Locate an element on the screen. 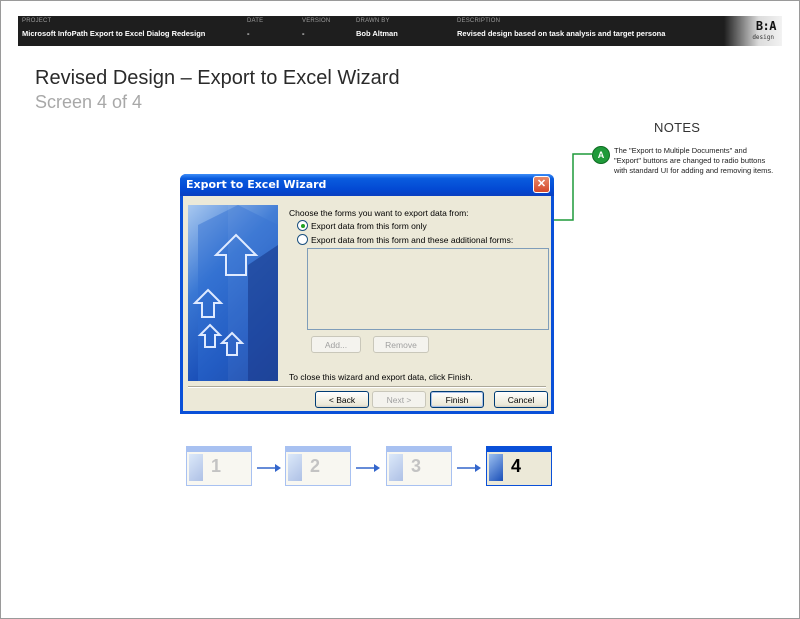 The width and height of the screenshot is (800, 619). thumb-body: 3 is located at coordinates (419, 468).